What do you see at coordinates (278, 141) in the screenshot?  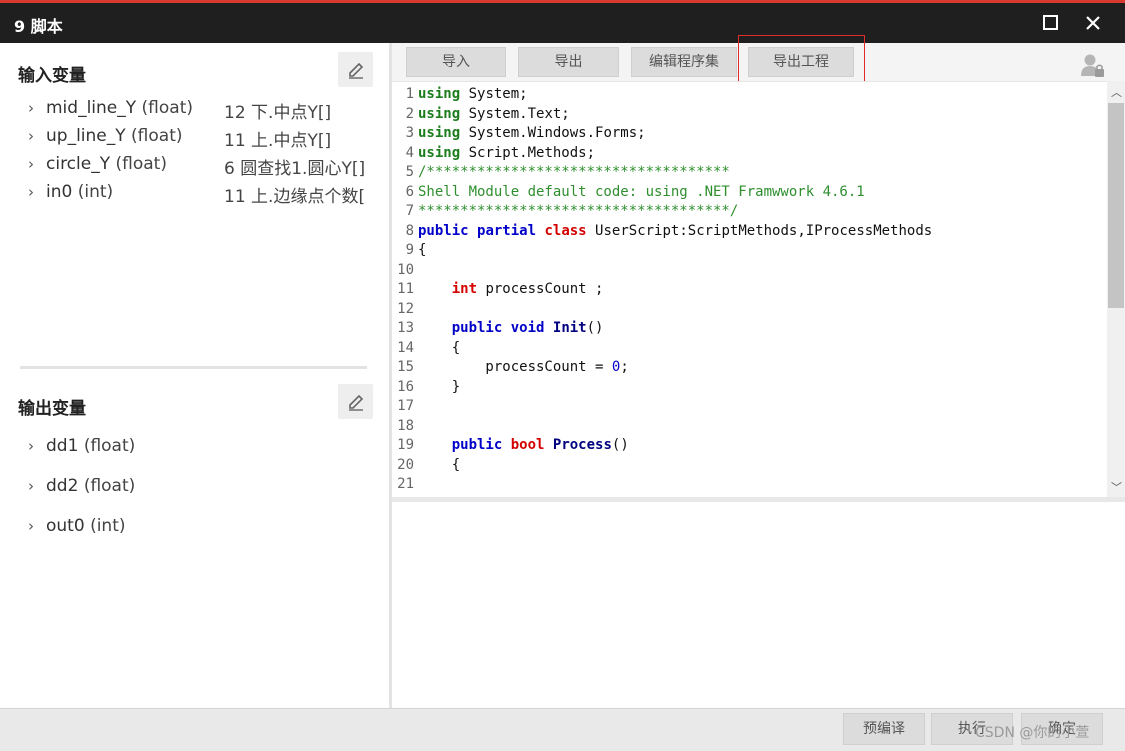 I see `variable-source: 11 上.中点Y[]` at bounding box center [278, 141].